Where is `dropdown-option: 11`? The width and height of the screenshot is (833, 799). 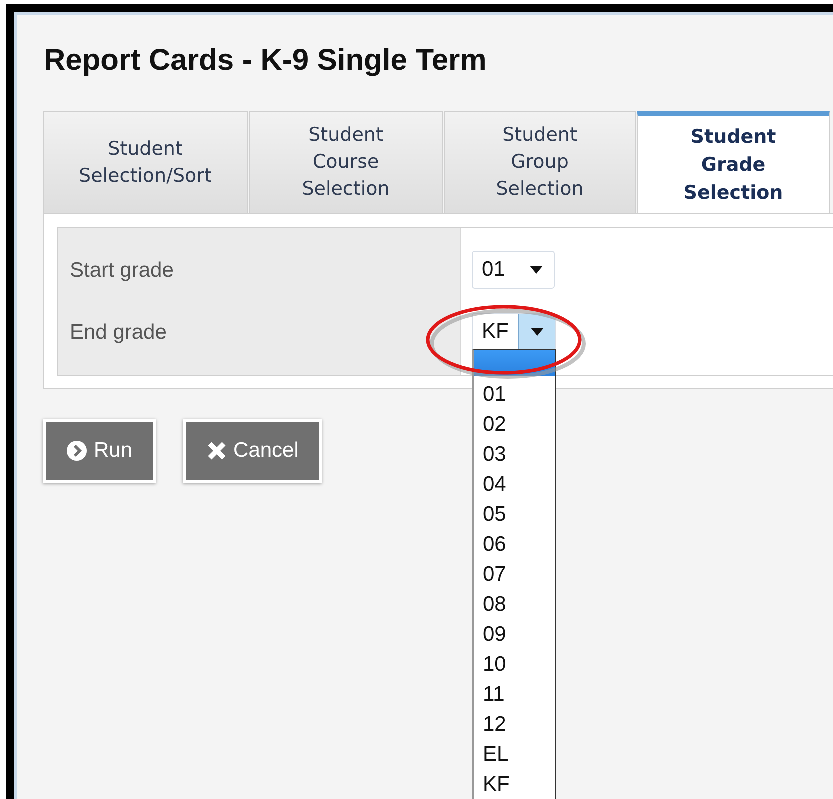 dropdown-option: 11 is located at coordinates (514, 695).